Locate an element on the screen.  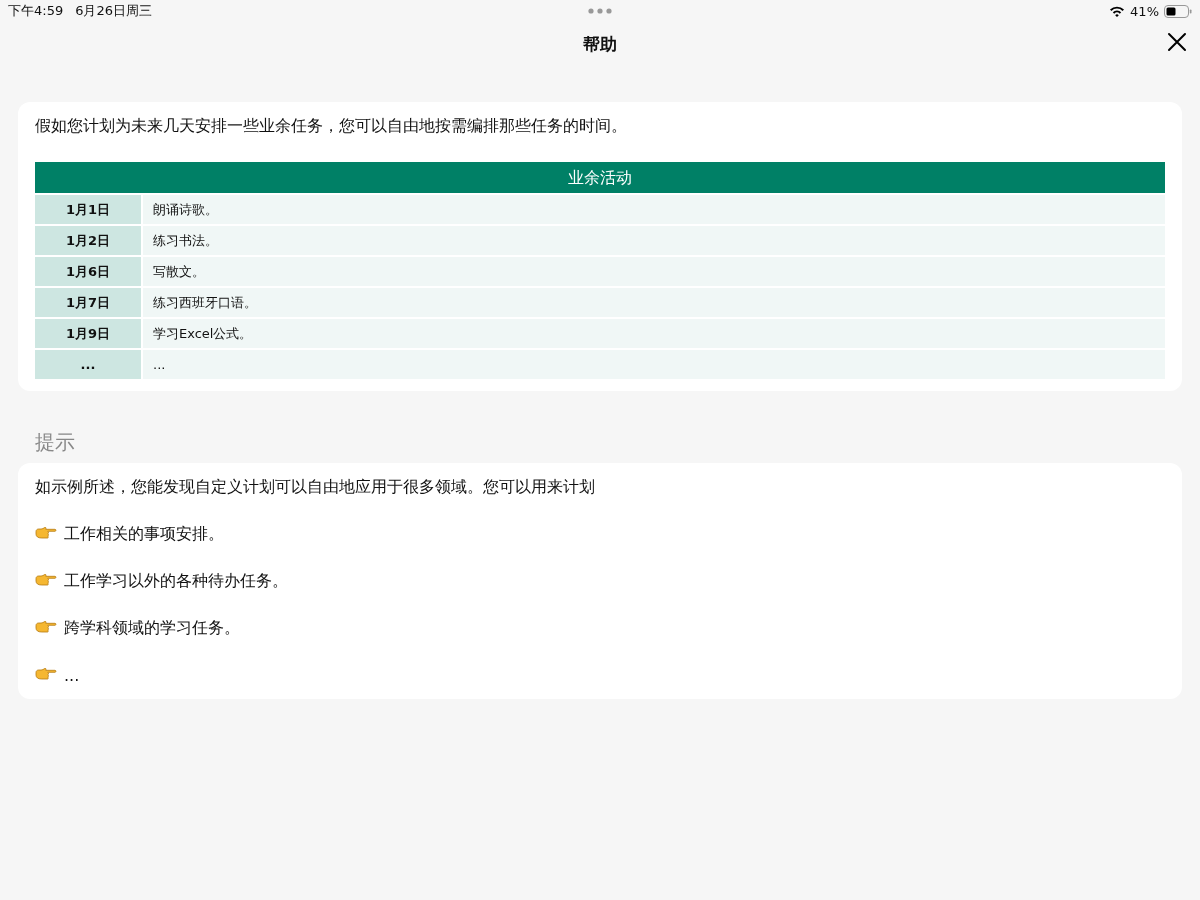
table-cell: 1月9日 is located at coordinates (88, 333).